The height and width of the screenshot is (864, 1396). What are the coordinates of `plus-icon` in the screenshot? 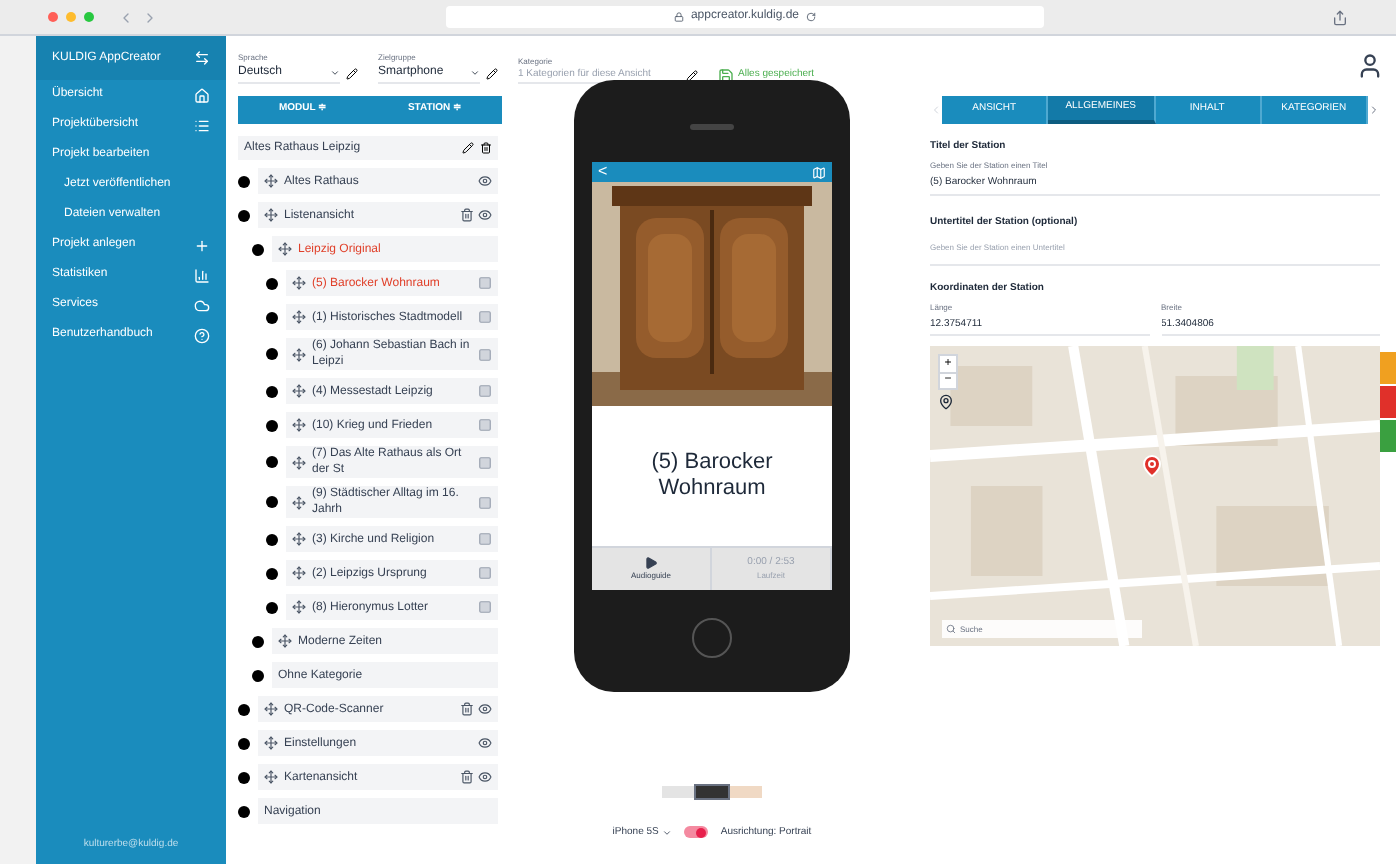 It's located at (202, 245).